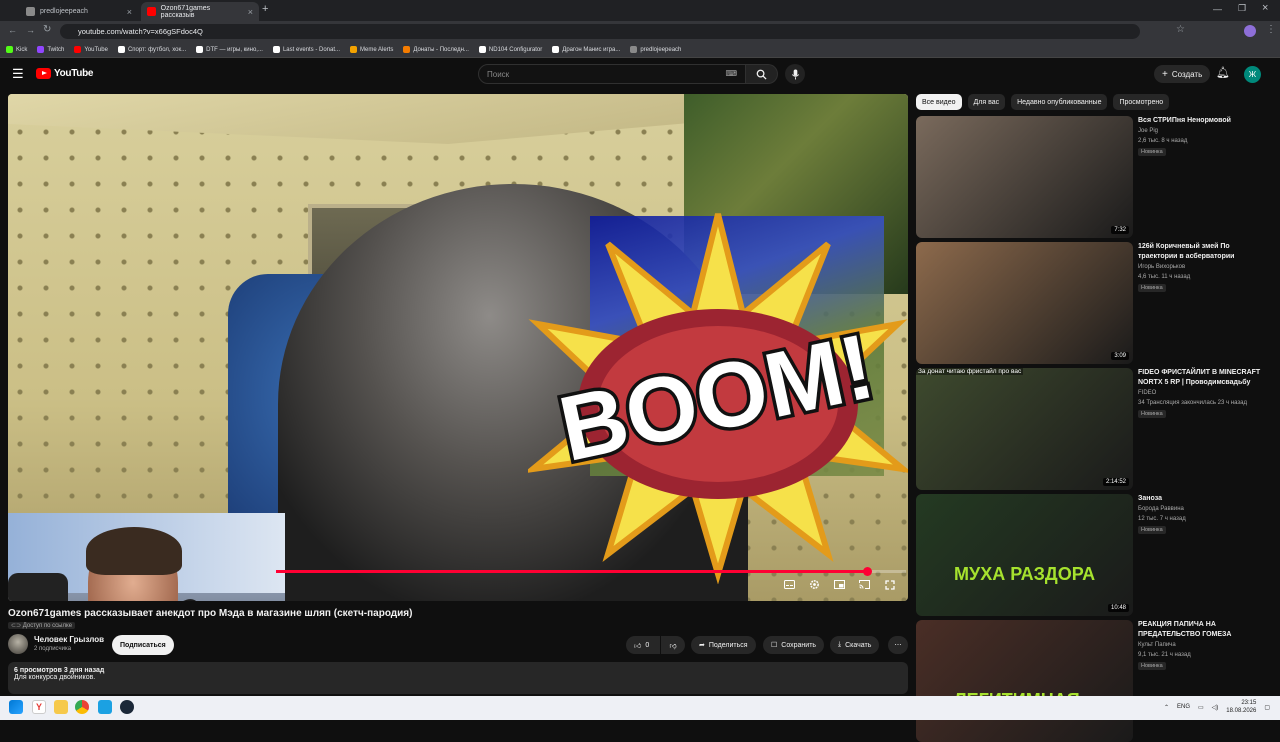 The image size is (1280, 742). Describe the element at coordinates (1157, 645) in the screenshot. I see `recommendation-channel: Культ Папича` at that location.